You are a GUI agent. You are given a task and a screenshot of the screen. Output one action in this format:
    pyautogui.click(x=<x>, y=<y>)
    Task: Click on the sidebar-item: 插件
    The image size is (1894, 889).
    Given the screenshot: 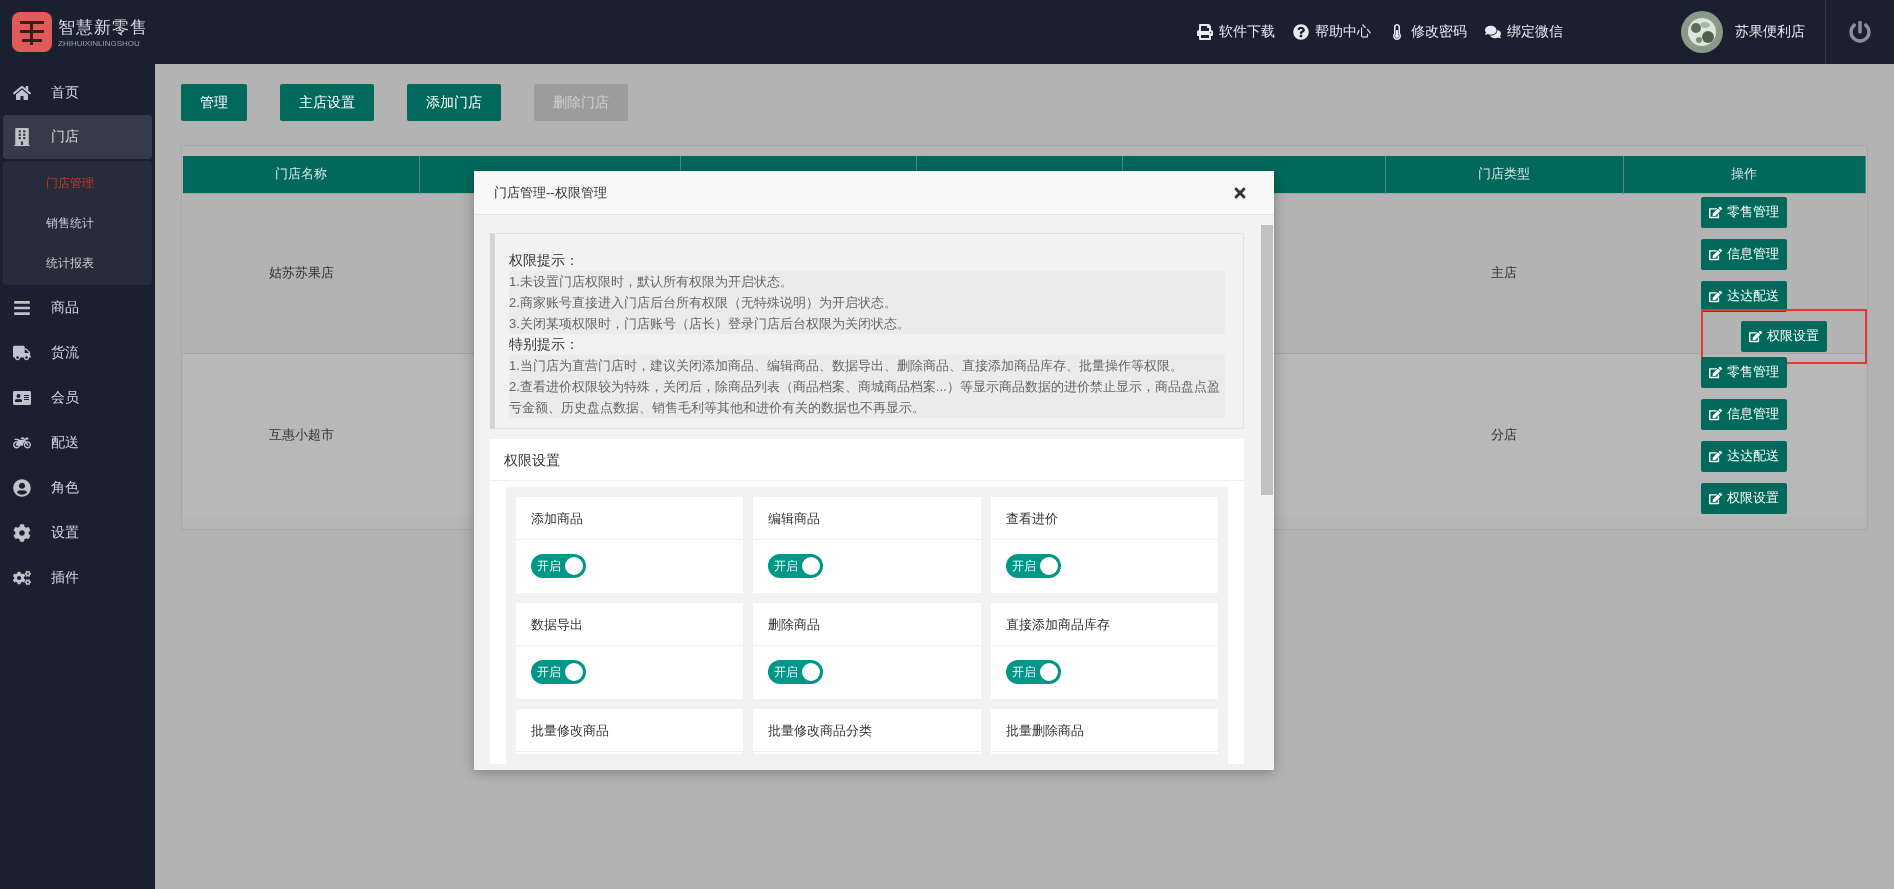 What is the action you would take?
    pyautogui.click(x=77, y=577)
    